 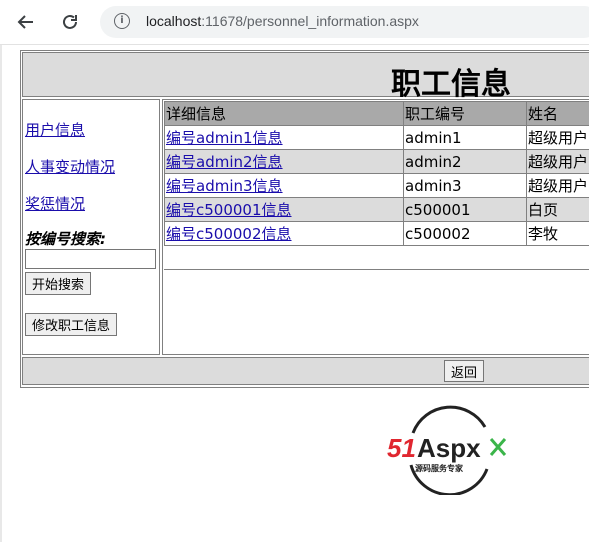 What do you see at coordinates (70, 22) in the screenshot?
I see `reload-icon` at bounding box center [70, 22].